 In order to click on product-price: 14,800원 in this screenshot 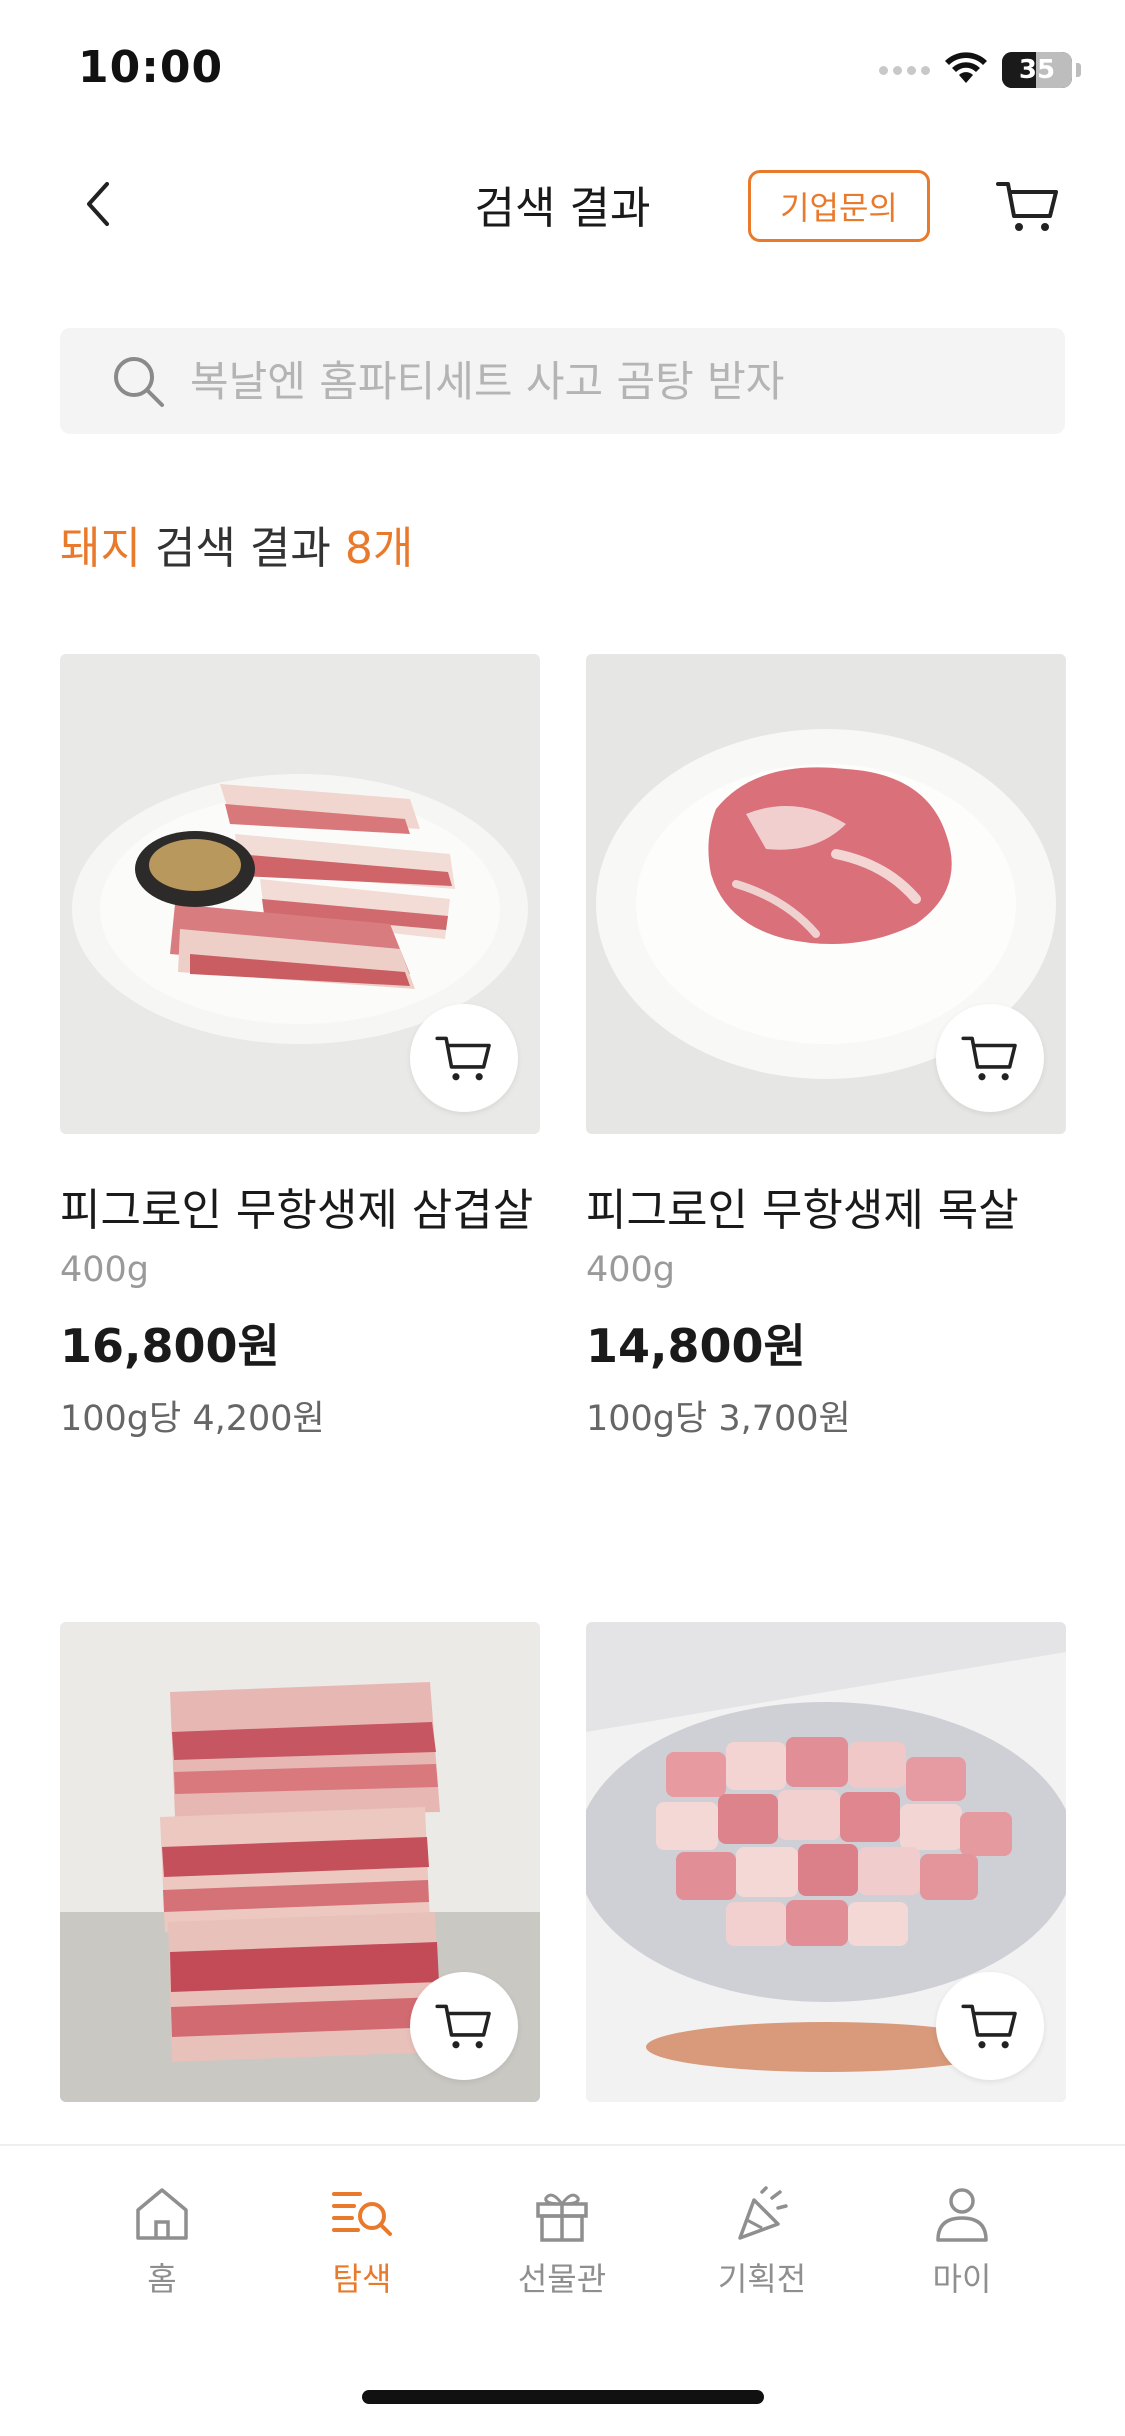, I will do `click(696, 1346)`.